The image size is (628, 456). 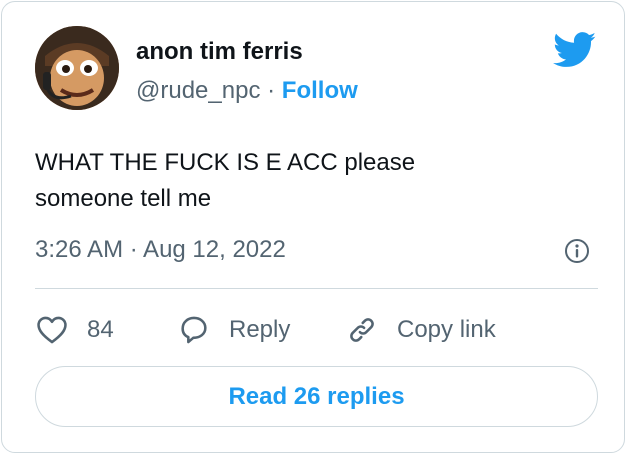 I want to click on avatar-image, so click(x=77, y=68).